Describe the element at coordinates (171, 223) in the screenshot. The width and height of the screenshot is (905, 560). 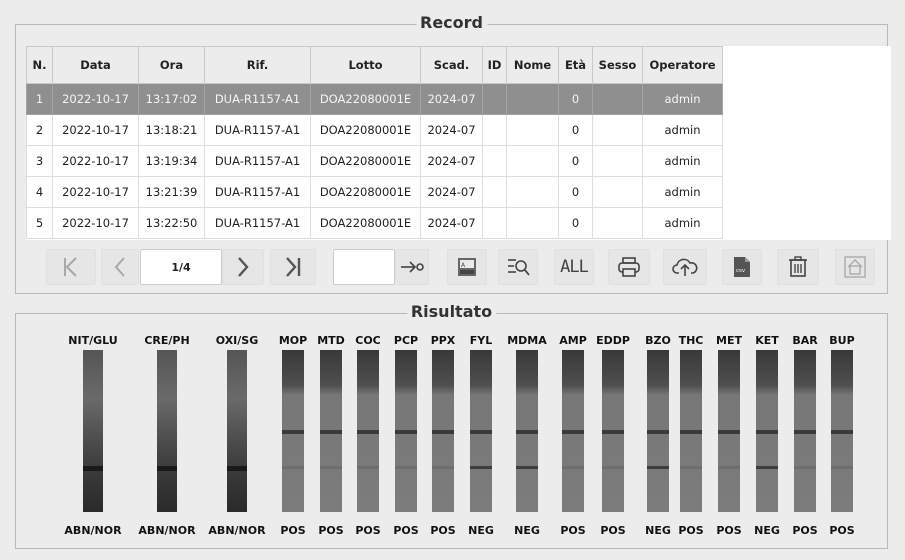
I see `table-cell: 13:22:50` at that location.